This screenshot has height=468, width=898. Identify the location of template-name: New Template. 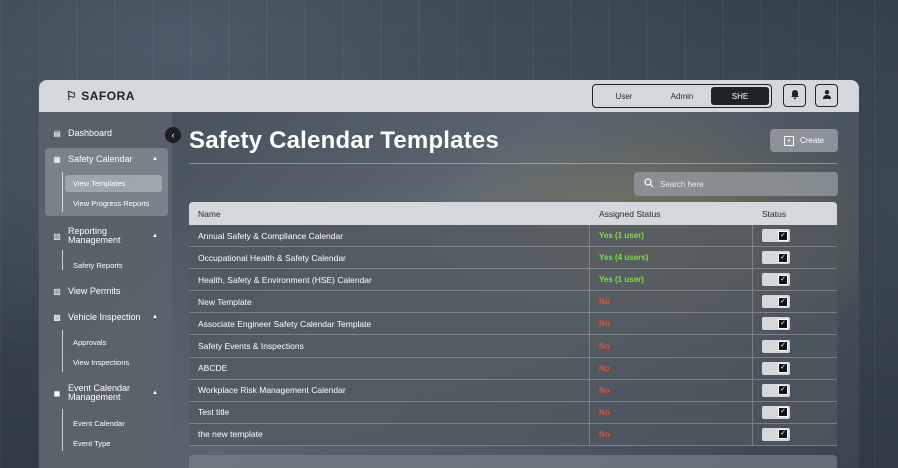
(389, 302).